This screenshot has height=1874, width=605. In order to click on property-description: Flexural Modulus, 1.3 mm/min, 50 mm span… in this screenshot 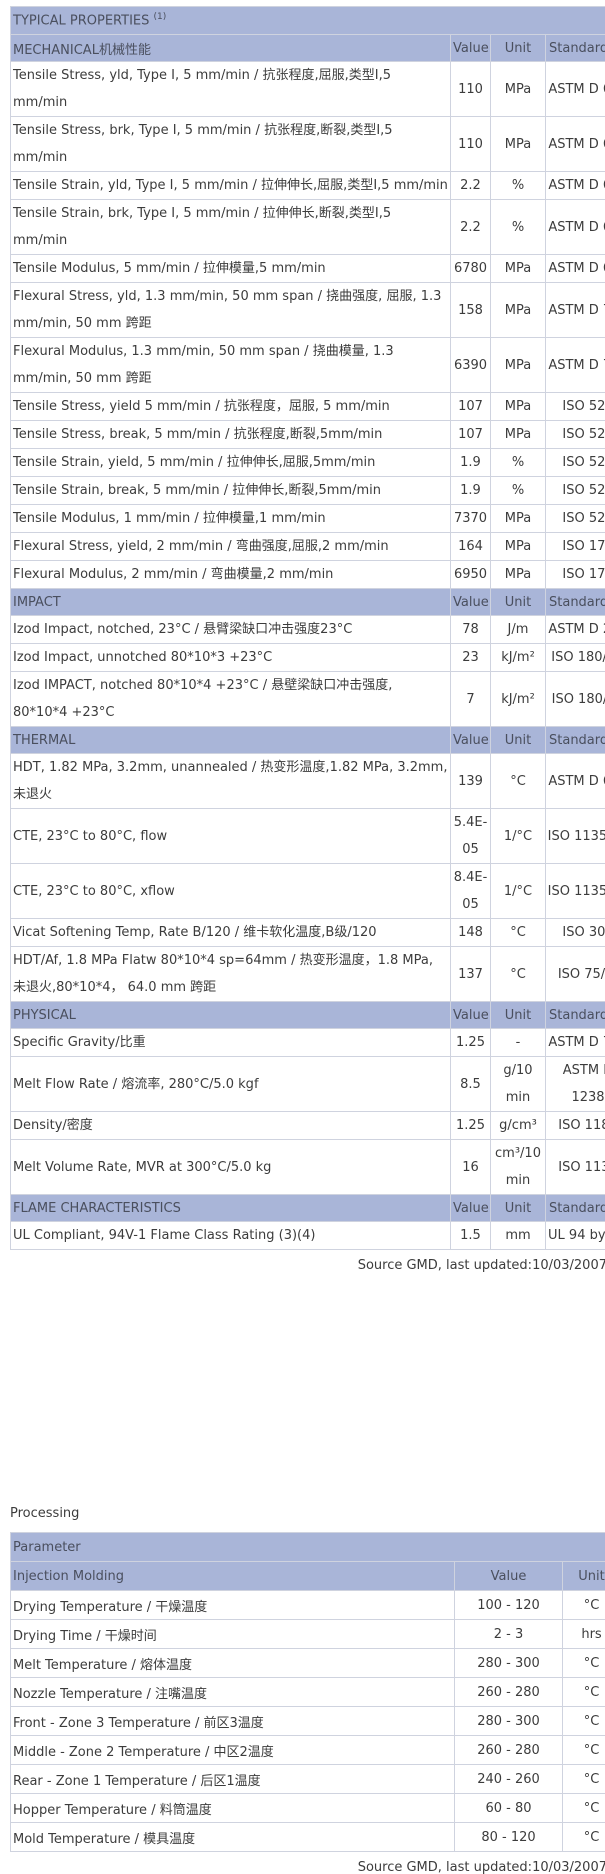, I will do `click(230, 365)`.